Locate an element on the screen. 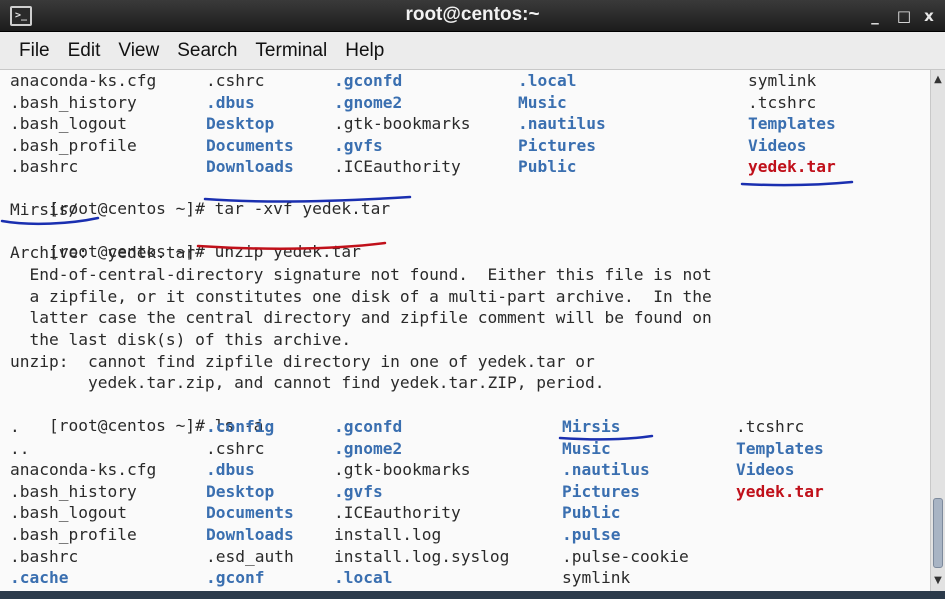 Image resolution: width=945 pixels, height=599 pixels. scroll-down-icon: ▼ is located at coordinates (938, 581).